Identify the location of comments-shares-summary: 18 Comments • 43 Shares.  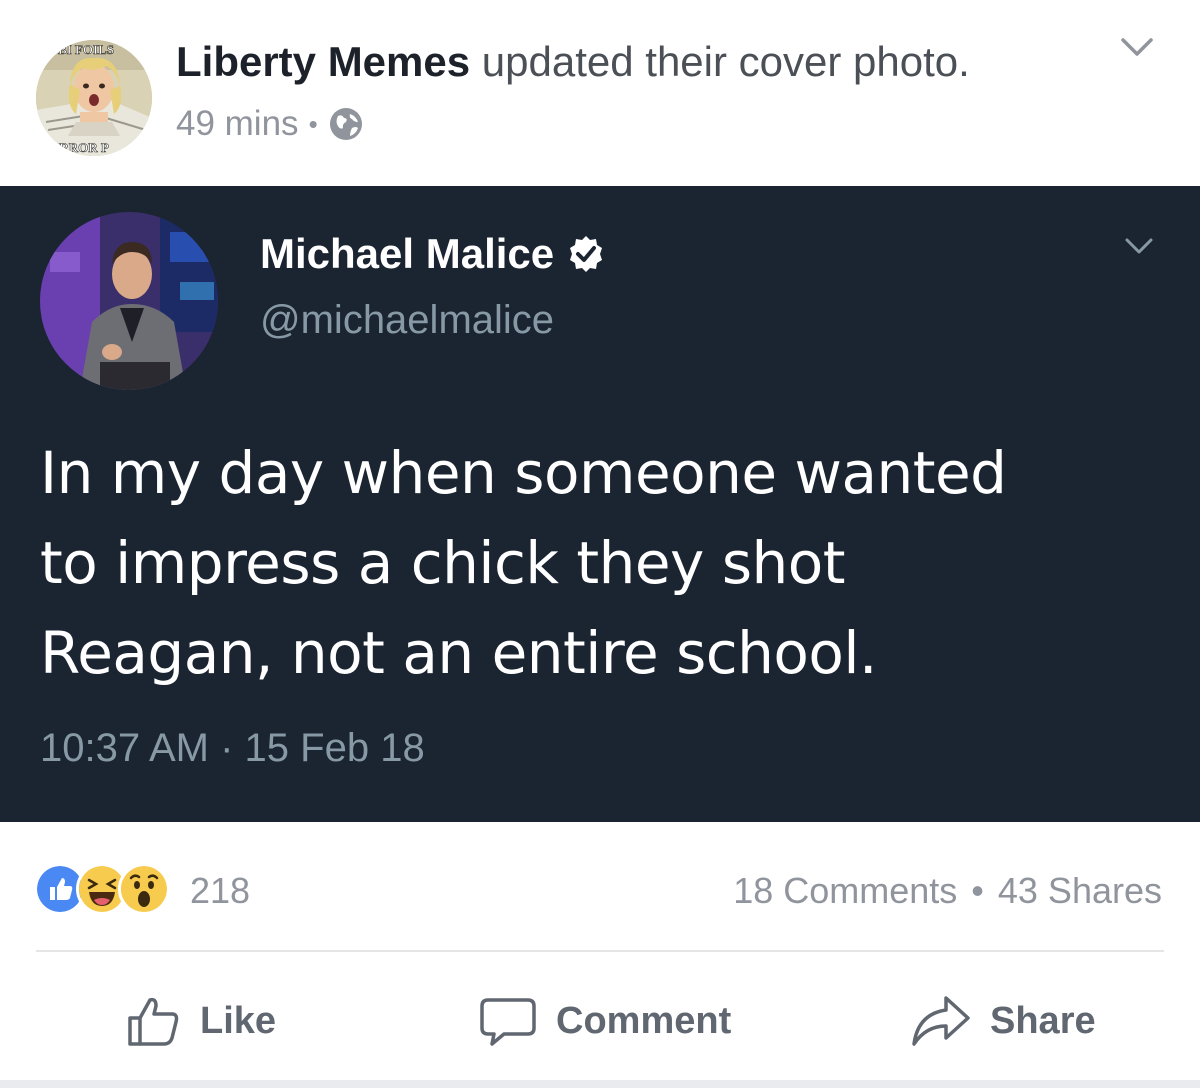
(947, 891).